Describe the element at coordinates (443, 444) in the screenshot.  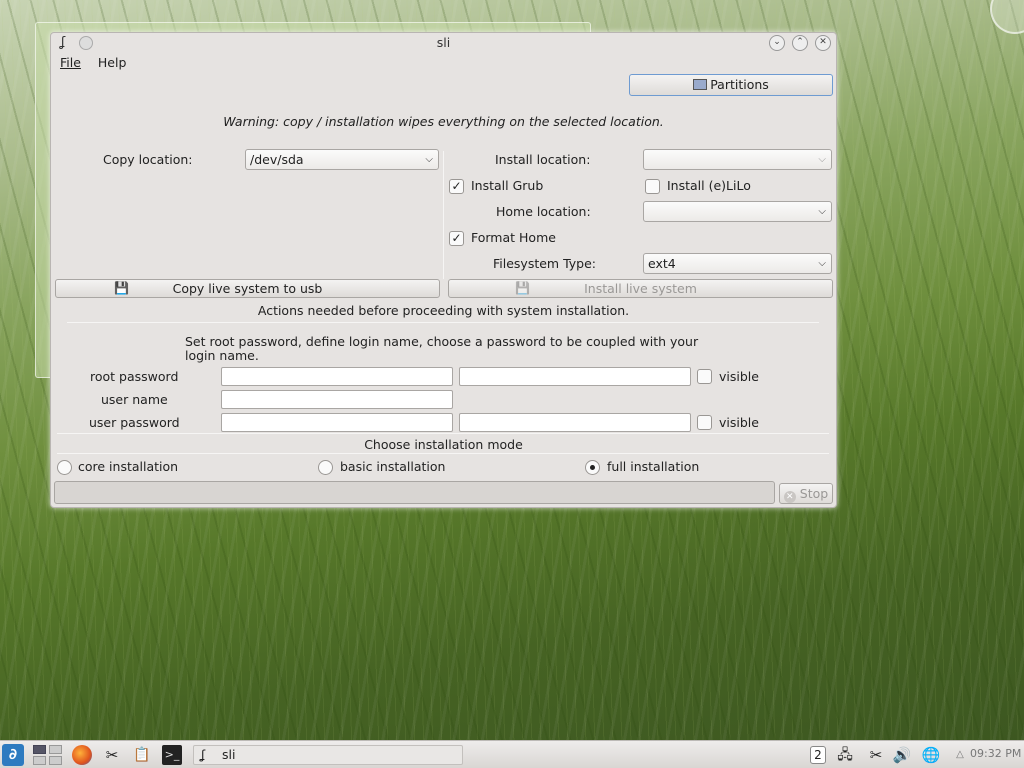
I see `installation-mode-heading: Choose installation mode` at that location.